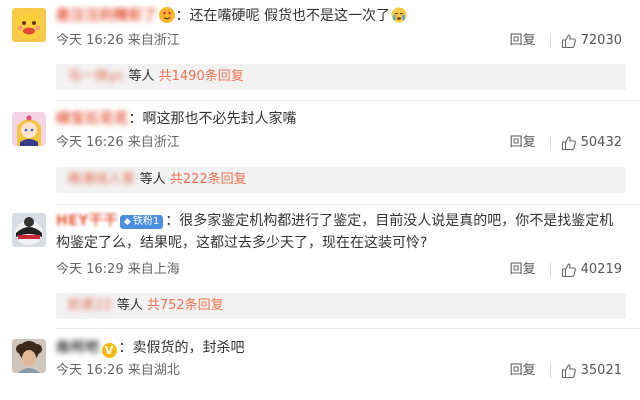 The height and width of the screenshot is (400, 640). What do you see at coordinates (141, 222) in the screenshot?
I see `fan-badge: ◆ 铁粉1` at bounding box center [141, 222].